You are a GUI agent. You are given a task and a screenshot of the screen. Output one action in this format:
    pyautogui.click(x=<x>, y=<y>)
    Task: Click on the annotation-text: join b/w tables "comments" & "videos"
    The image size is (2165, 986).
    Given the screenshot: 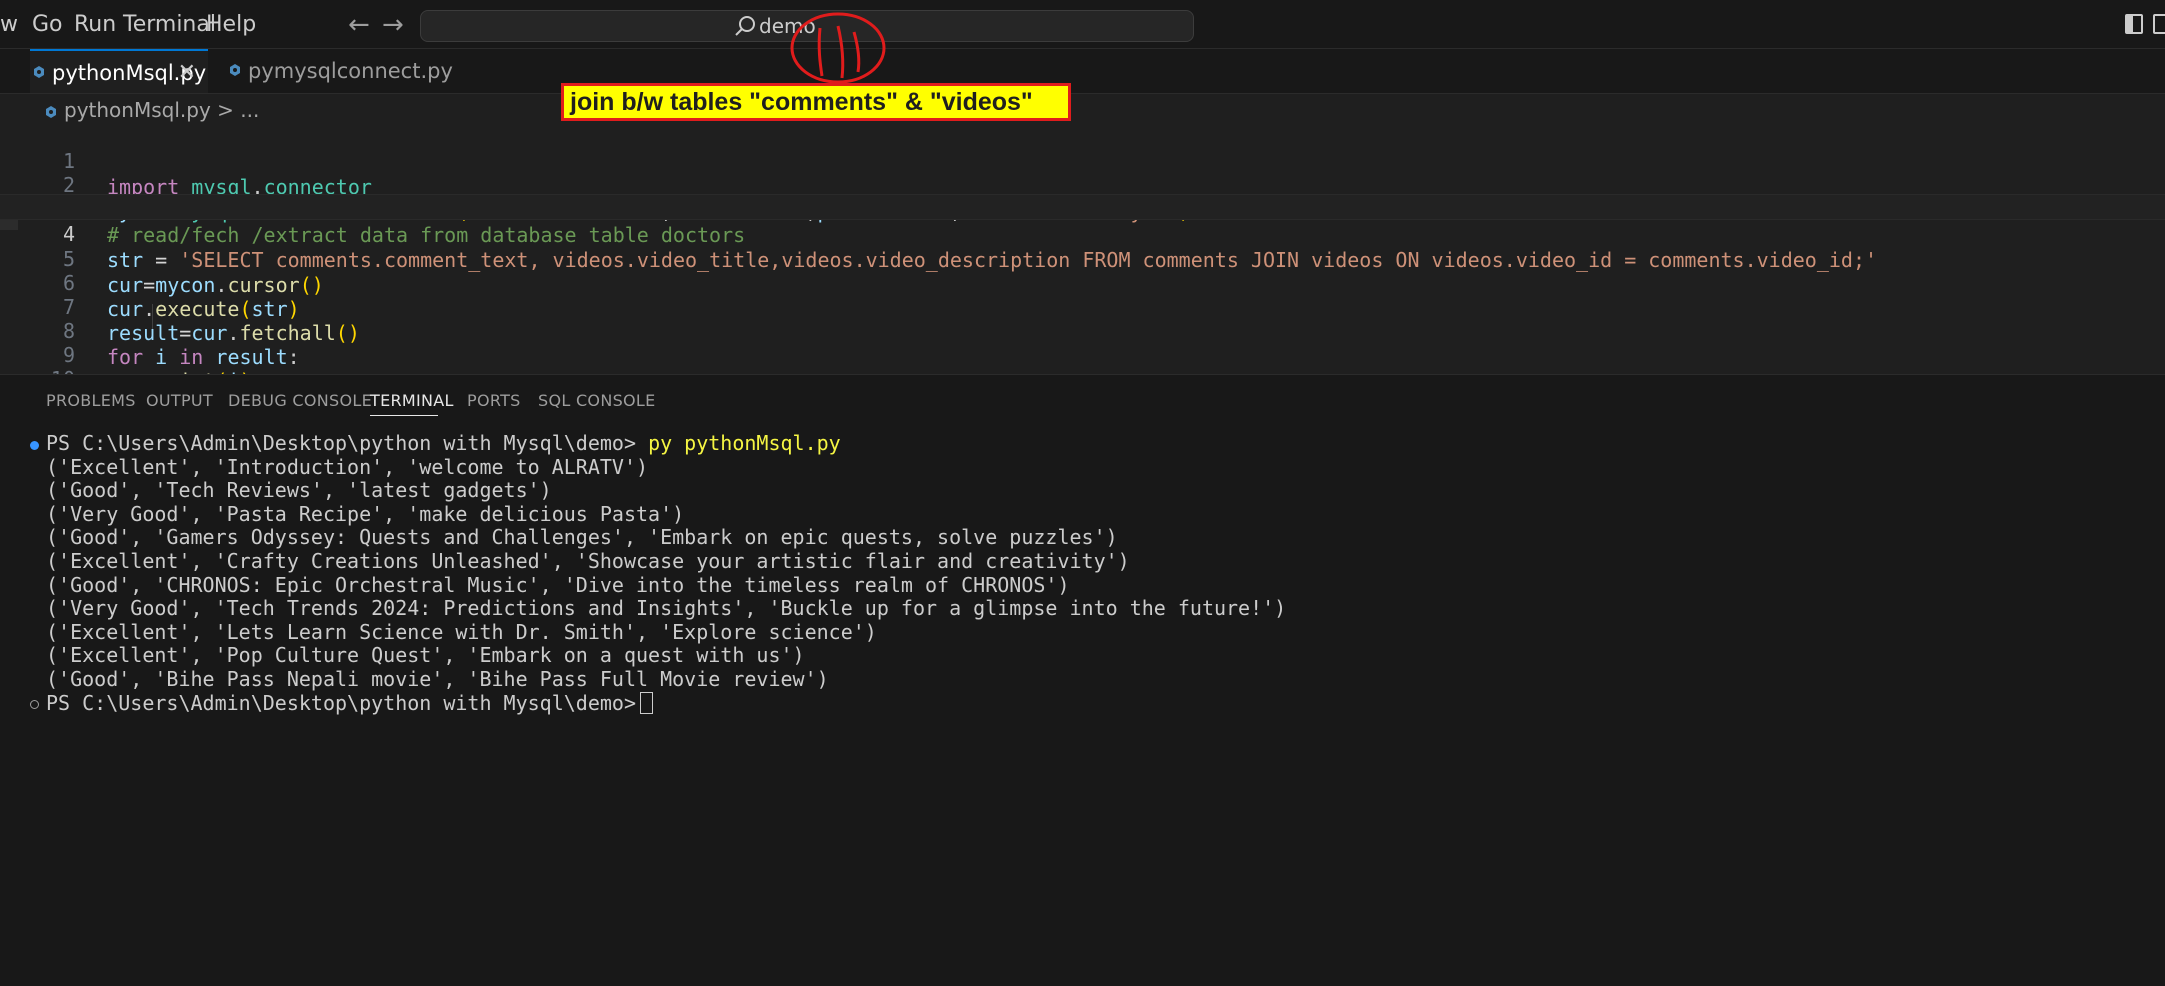 What is the action you would take?
    pyautogui.click(x=801, y=102)
    